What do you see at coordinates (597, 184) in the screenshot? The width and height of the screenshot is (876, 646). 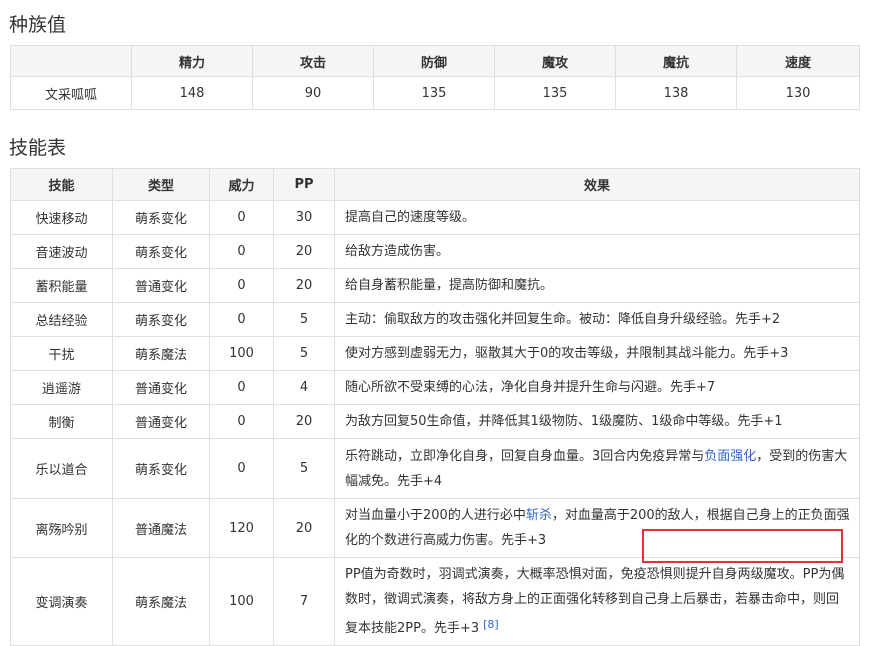 I see `skills-header-cell: 效果` at bounding box center [597, 184].